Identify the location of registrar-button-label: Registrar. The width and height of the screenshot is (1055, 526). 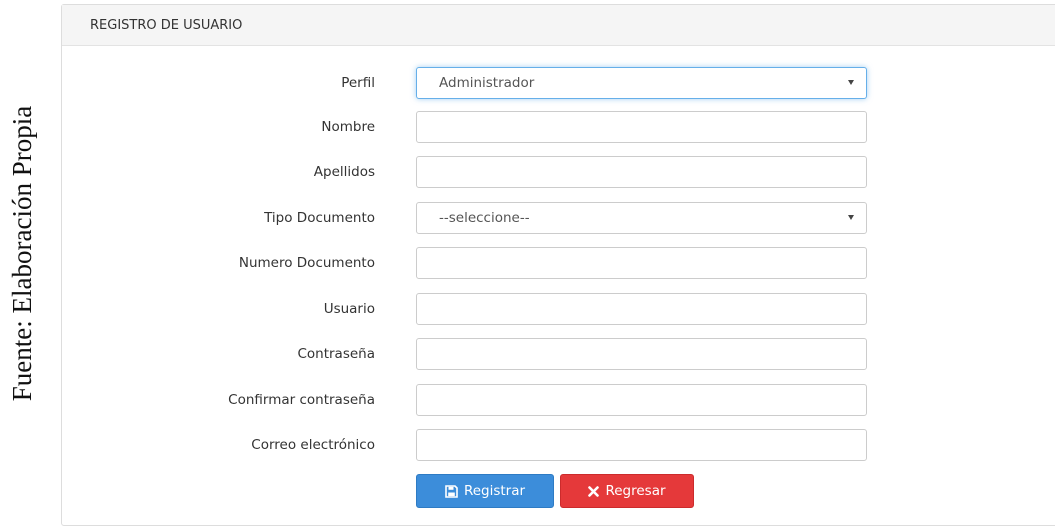
(494, 491).